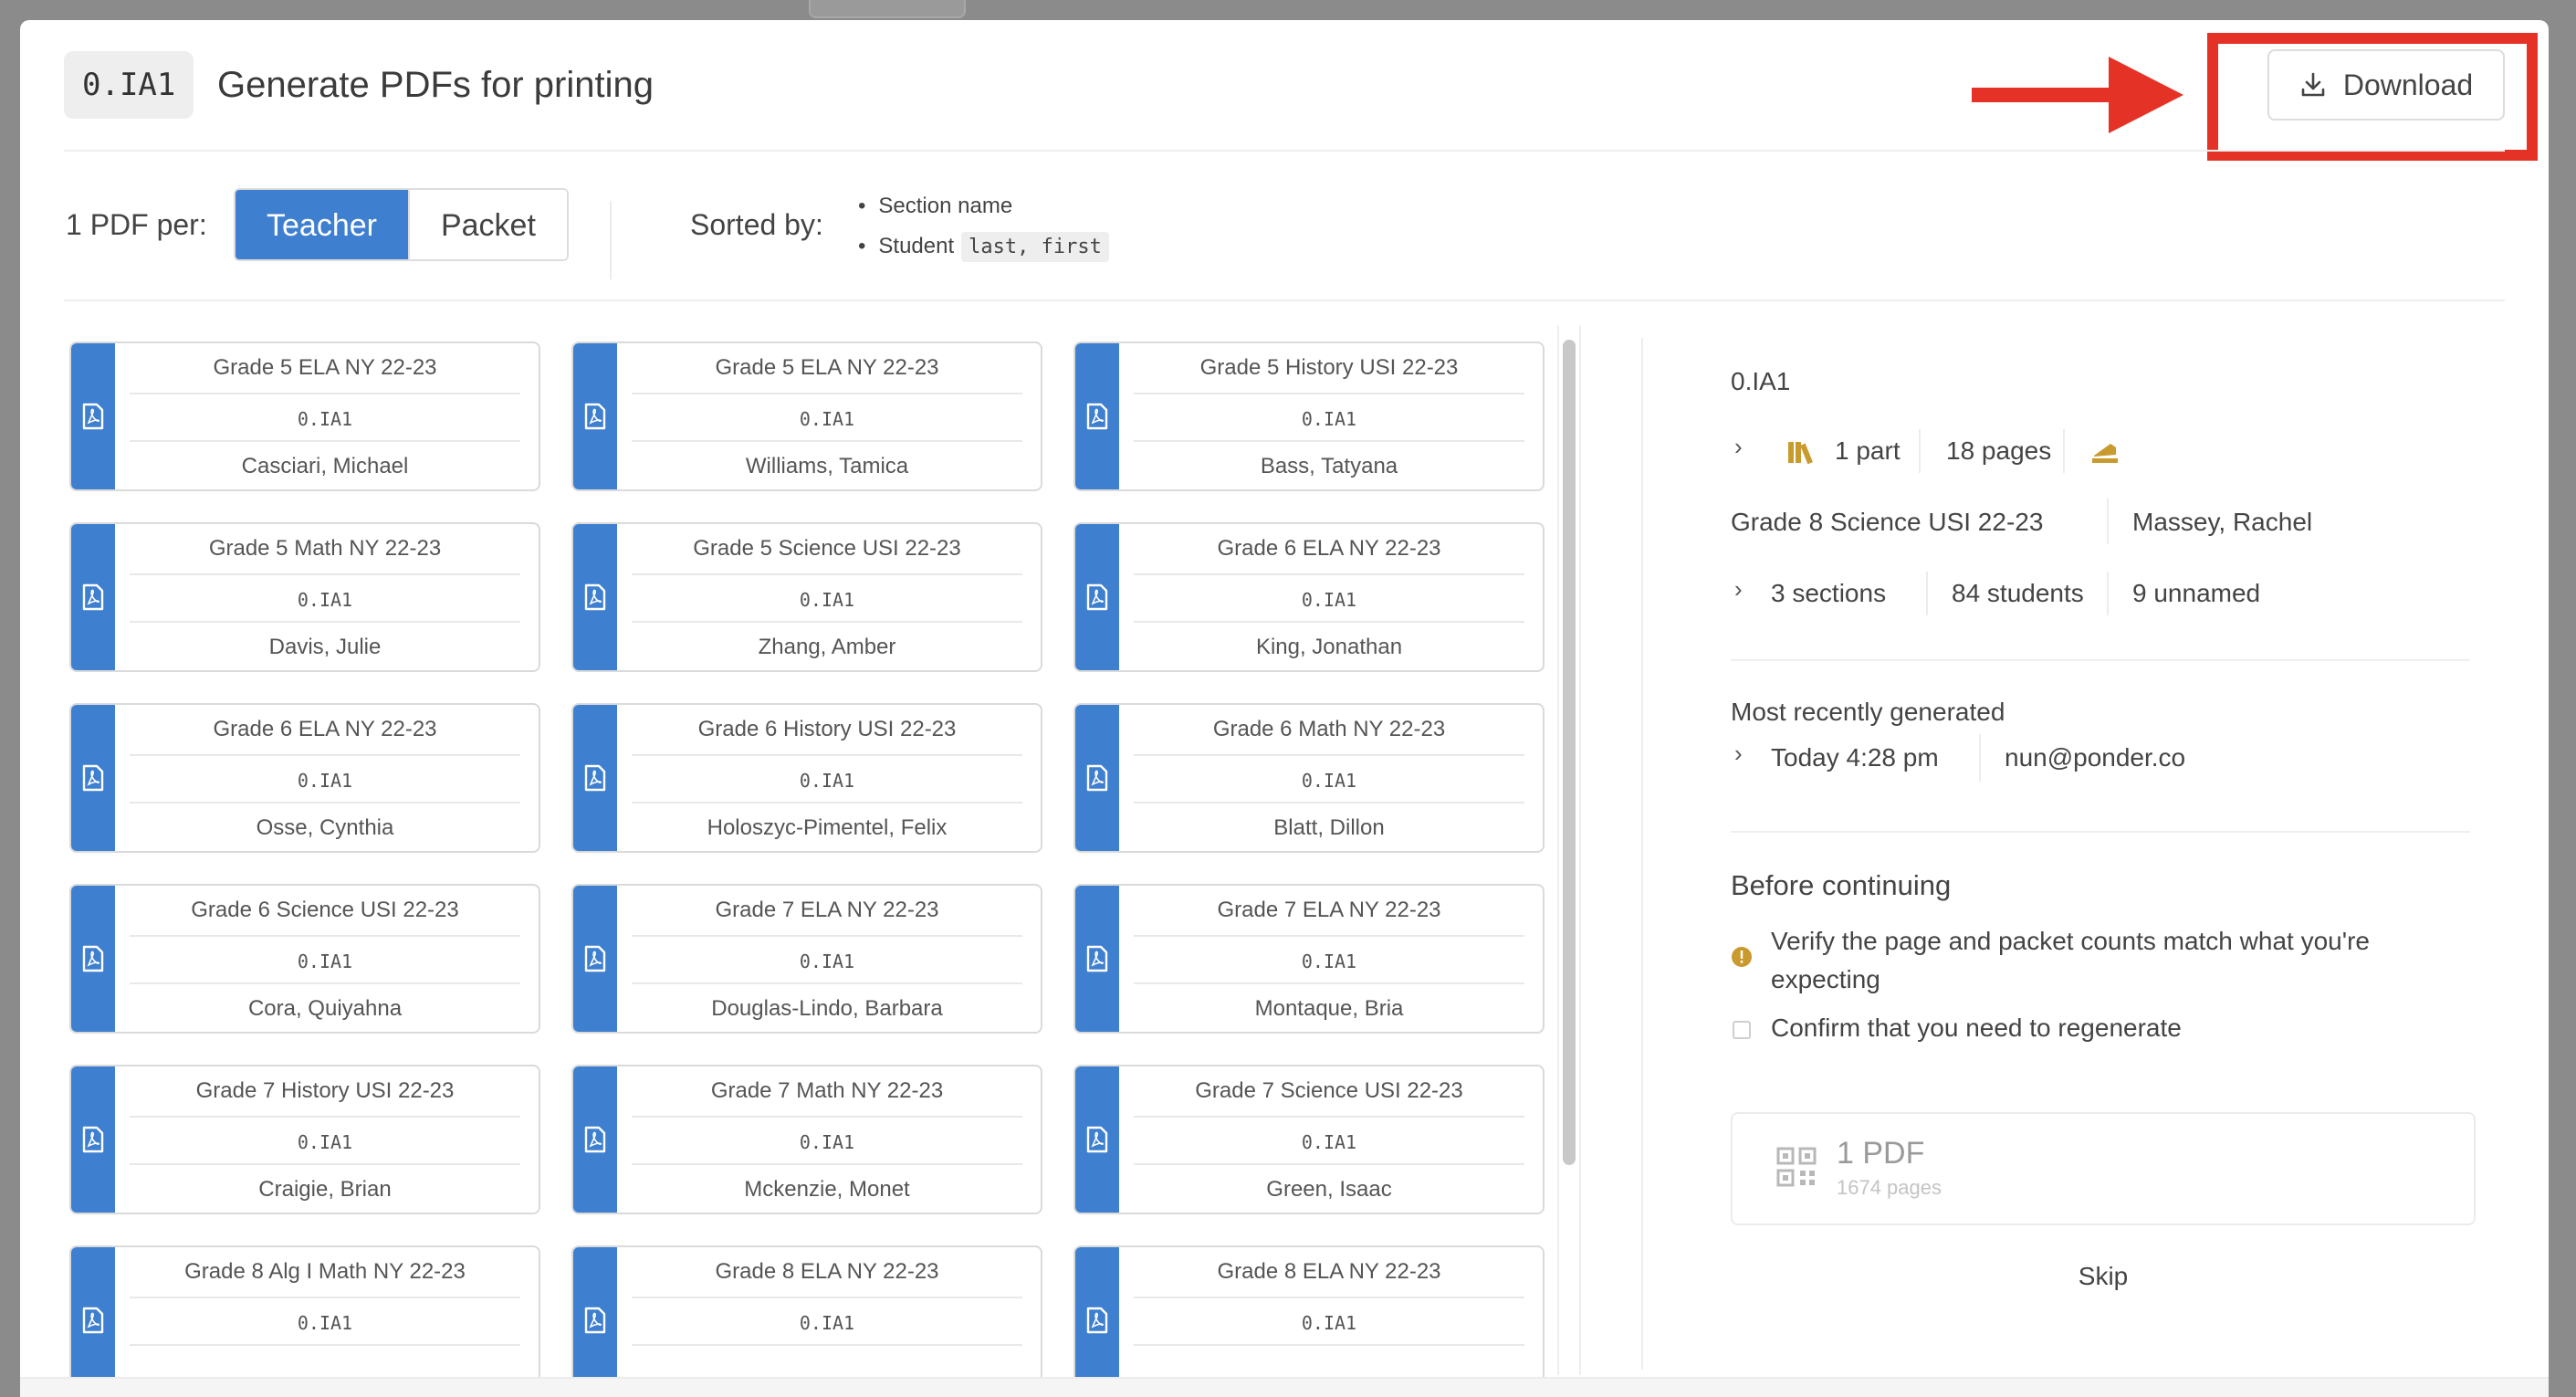 The height and width of the screenshot is (1397, 2576). Describe the element at coordinates (611, 240) in the screenshot. I see `controls-divider` at that location.